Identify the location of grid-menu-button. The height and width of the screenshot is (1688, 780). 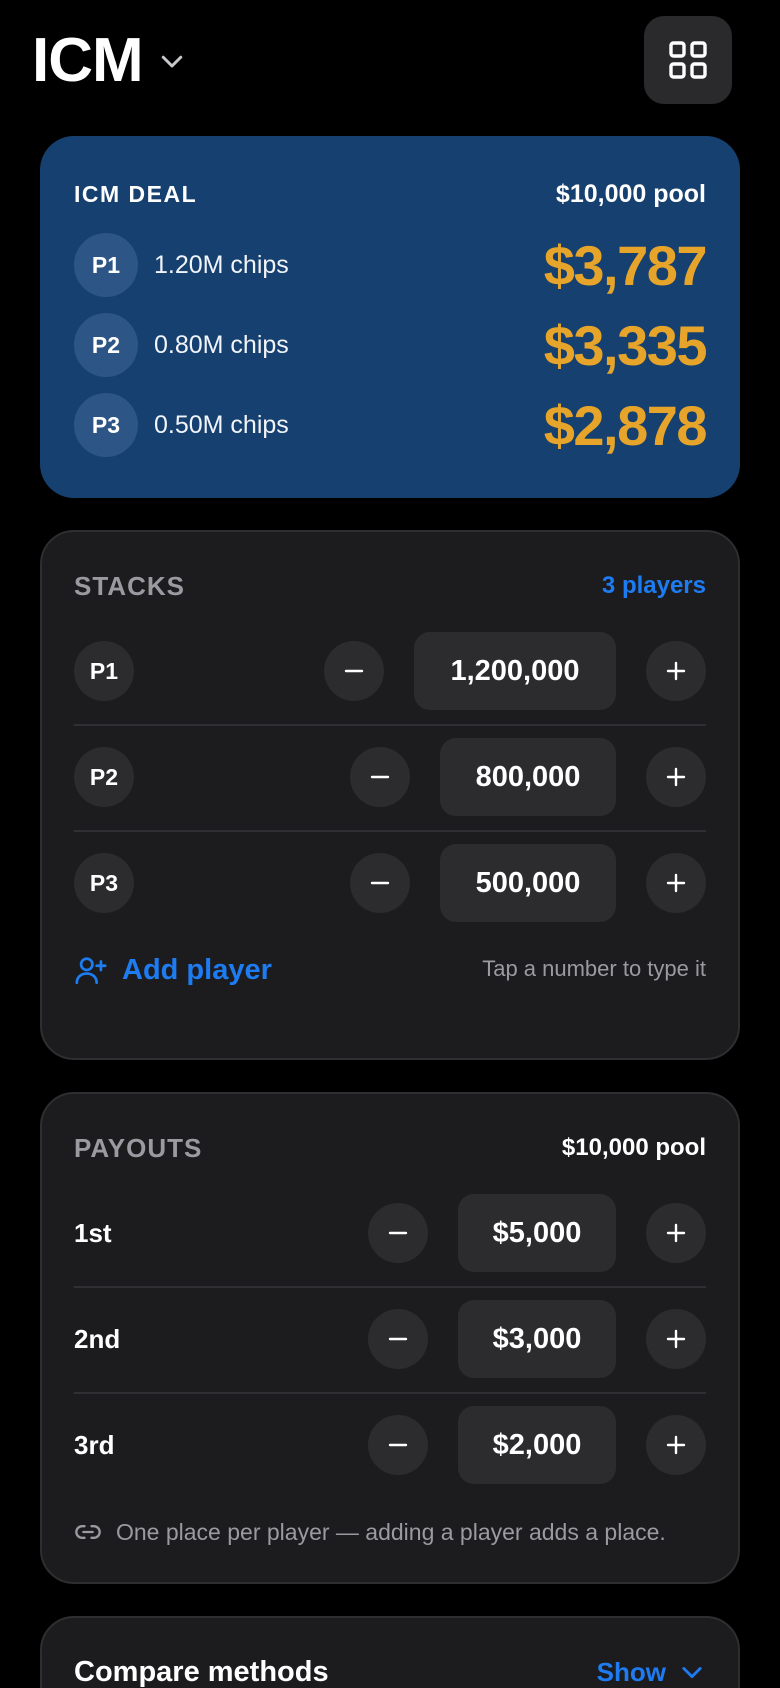
(688, 60).